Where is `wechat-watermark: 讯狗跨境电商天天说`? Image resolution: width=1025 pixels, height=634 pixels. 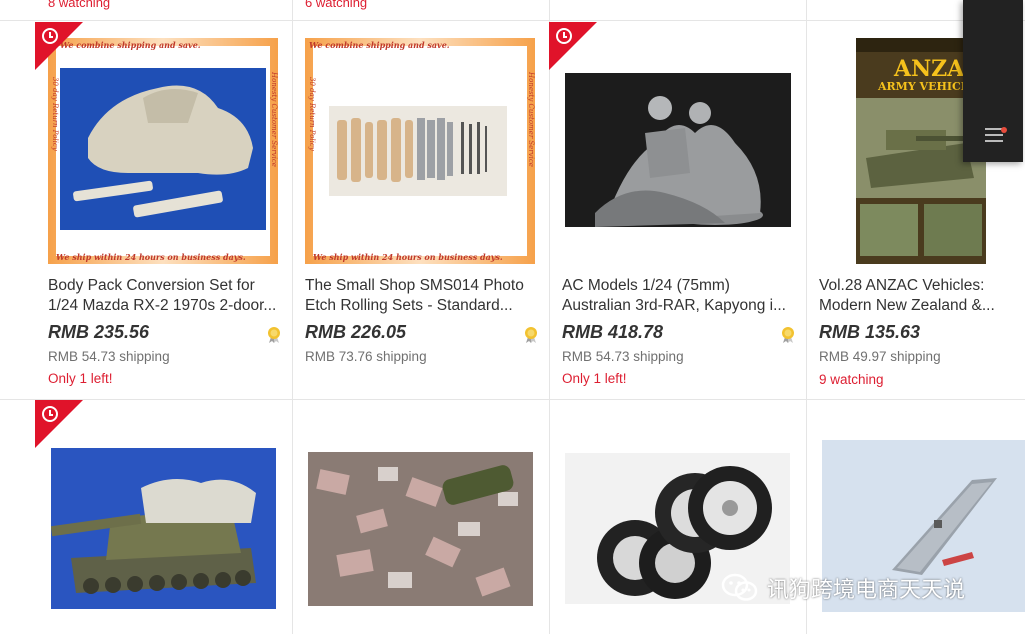
wechat-watermark: 讯狗跨境电商天天说 is located at coordinates (843, 588).